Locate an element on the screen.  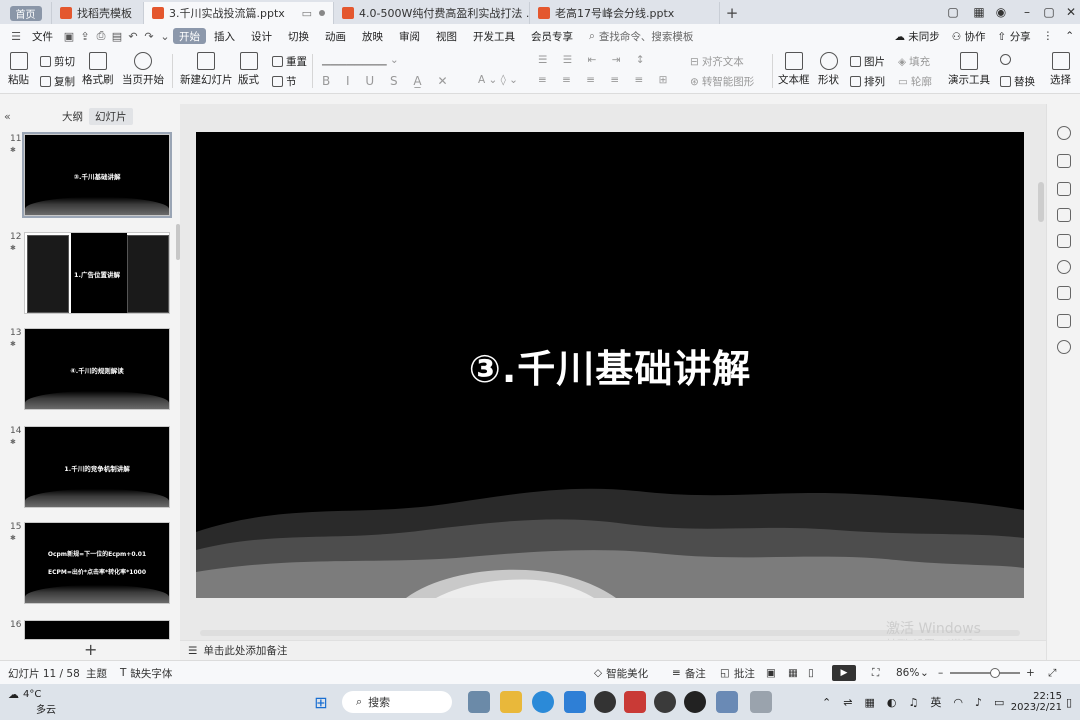
battery-icon: ▭ is located at coordinates (999, 702).